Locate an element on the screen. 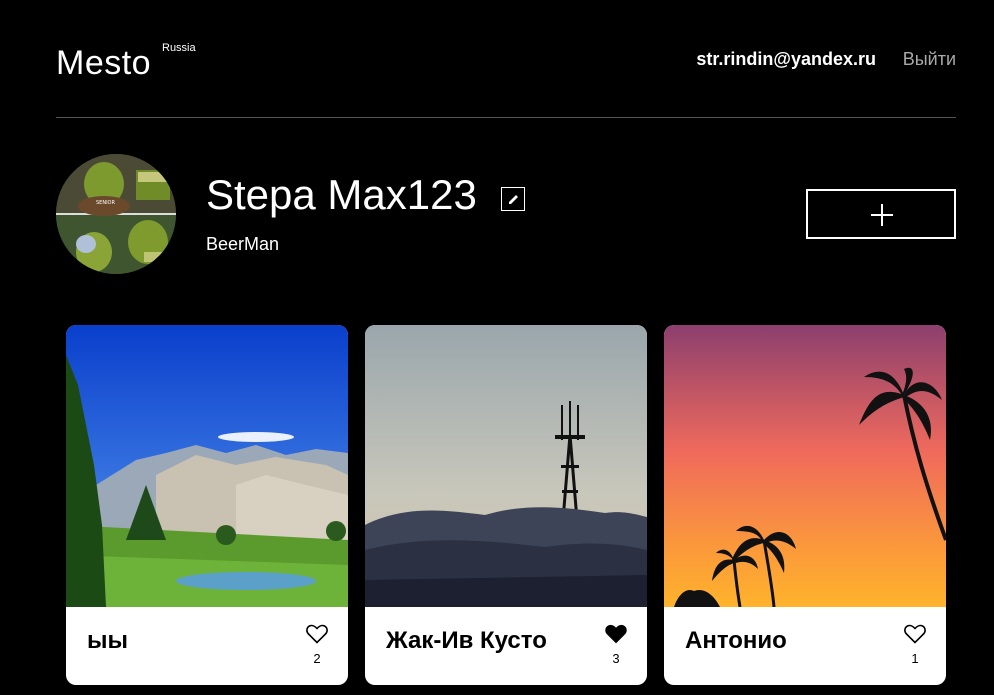 The image size is (994, 695). like-count: 1 is located at coordinates (915, 658).